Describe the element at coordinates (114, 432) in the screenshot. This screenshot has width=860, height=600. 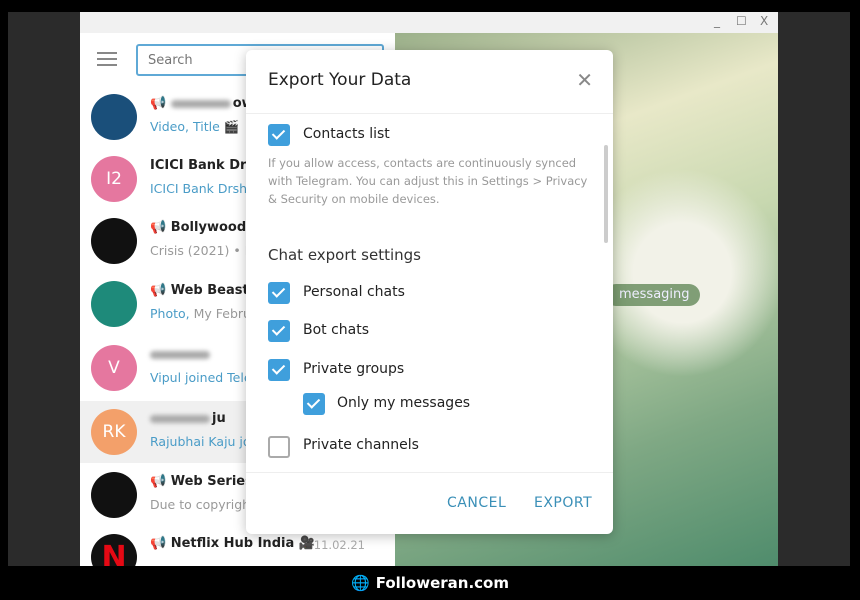
I see `avatar: RK` at that location.